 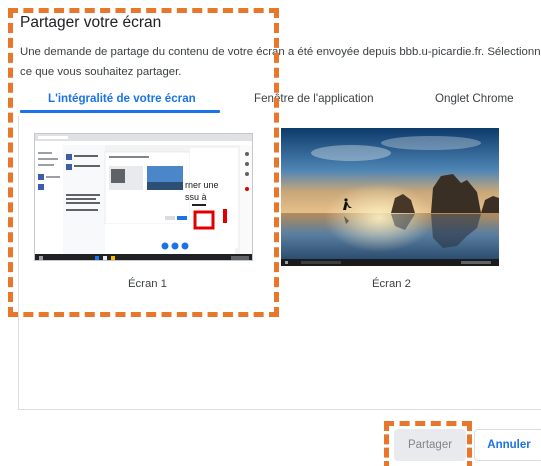 I want to click on share-button: Partager, so click(x=430, y=445).